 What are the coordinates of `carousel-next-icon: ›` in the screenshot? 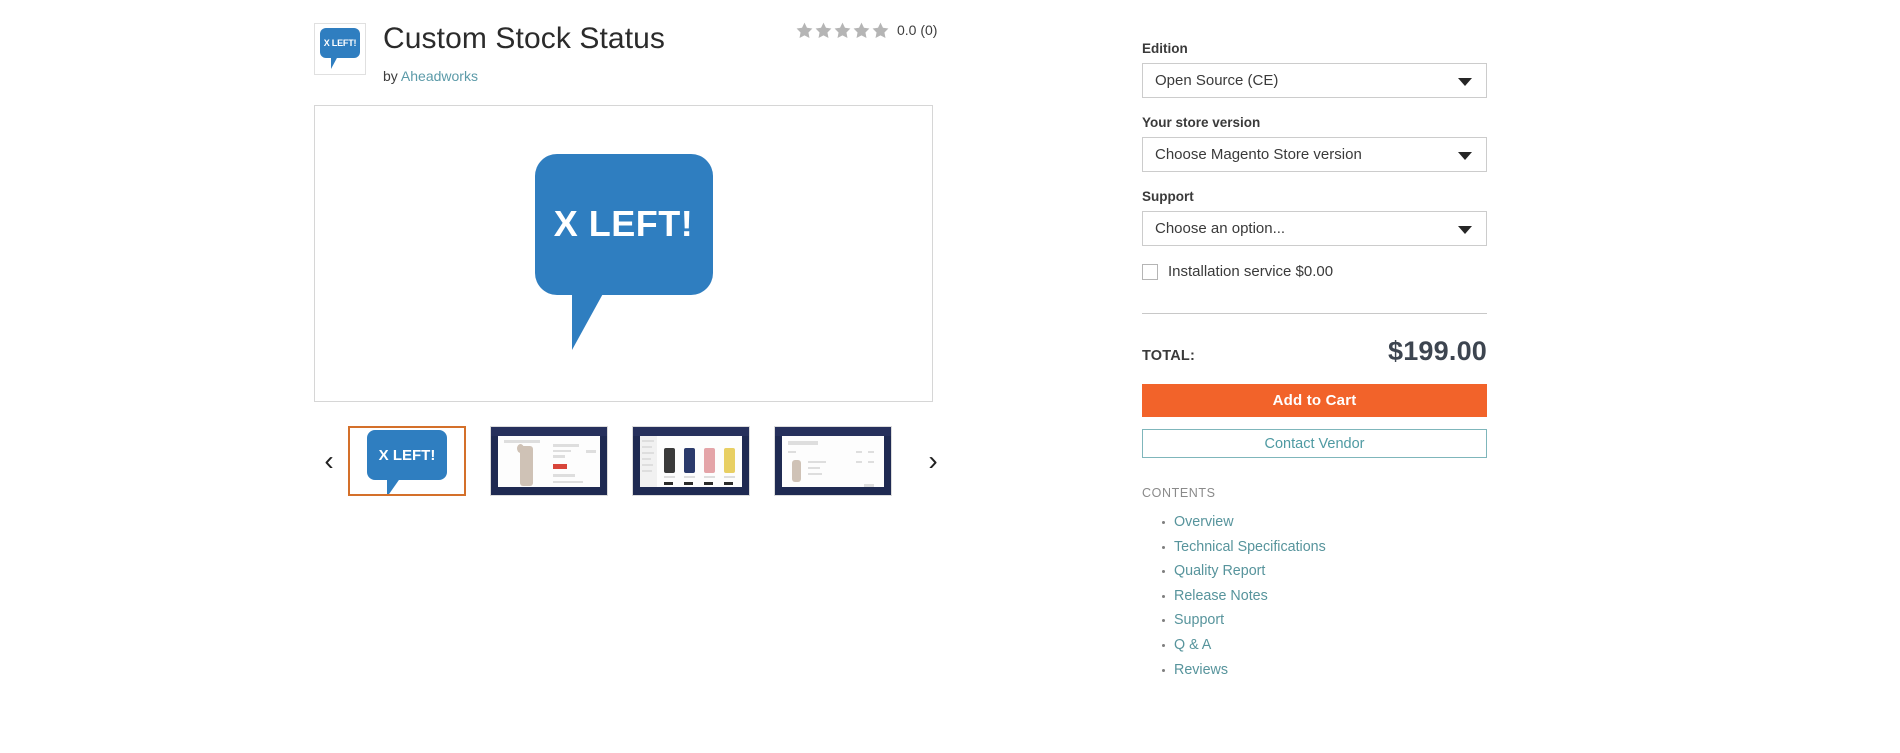 It's located at (933, 461).